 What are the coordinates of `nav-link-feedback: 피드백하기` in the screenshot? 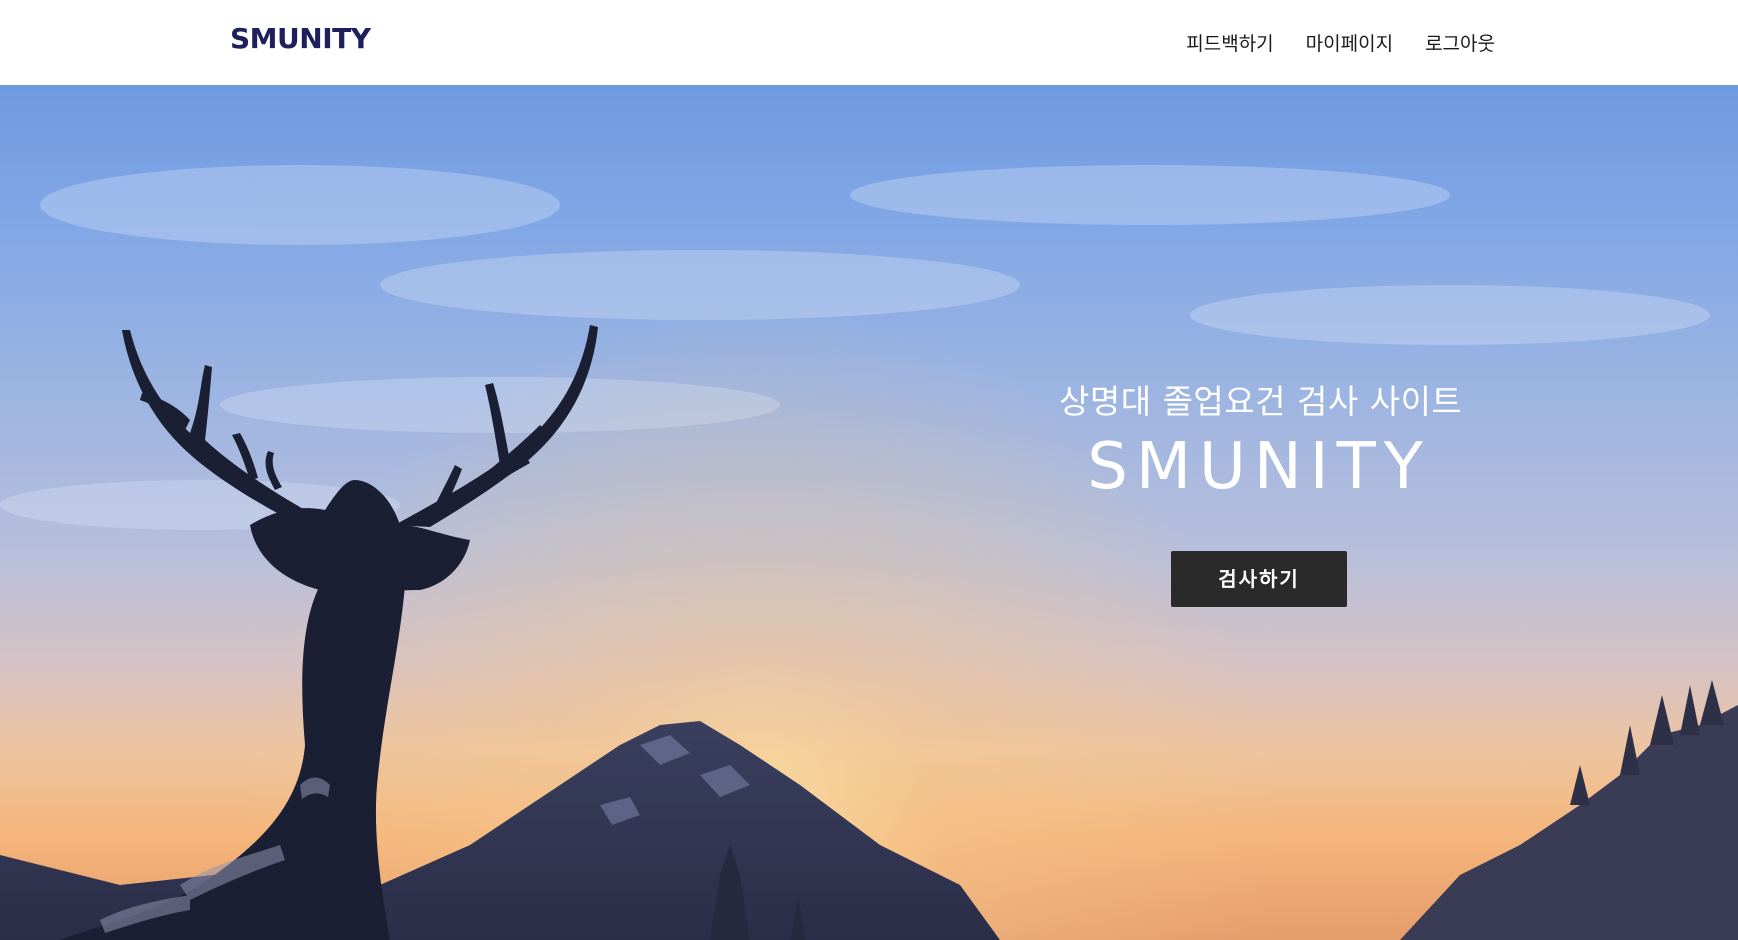 It's located at (1229, 42).